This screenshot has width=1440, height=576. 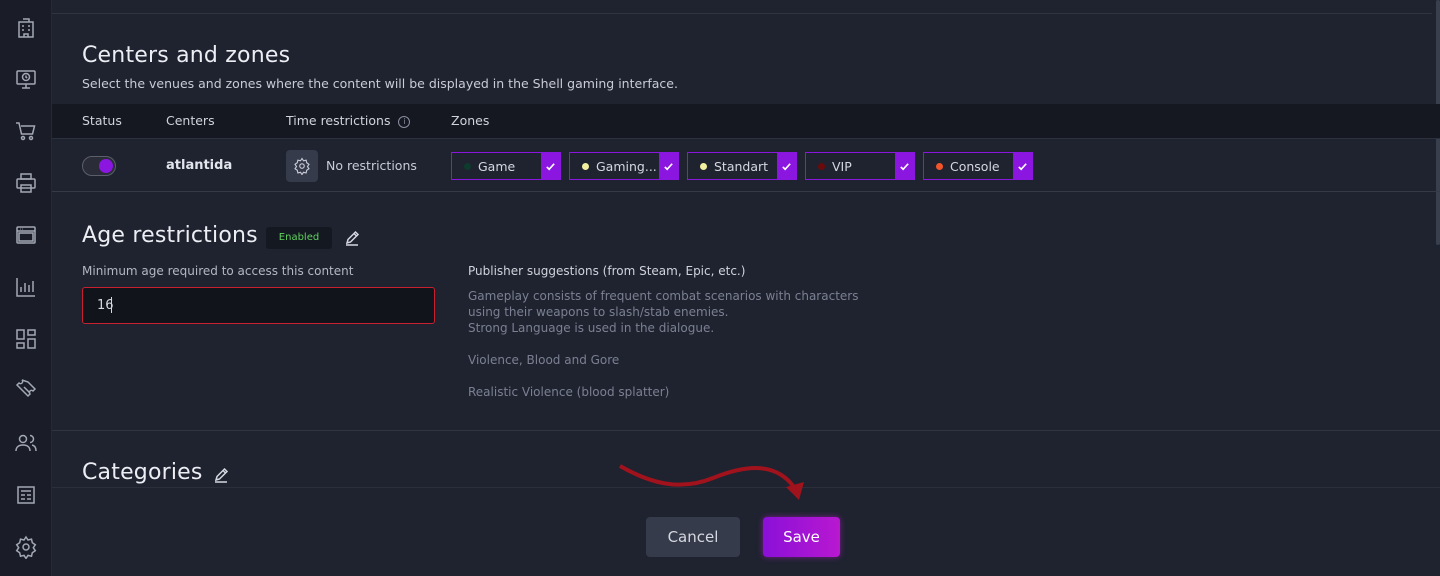 I want to click on ticket-icon, so click(x=26, y=391).